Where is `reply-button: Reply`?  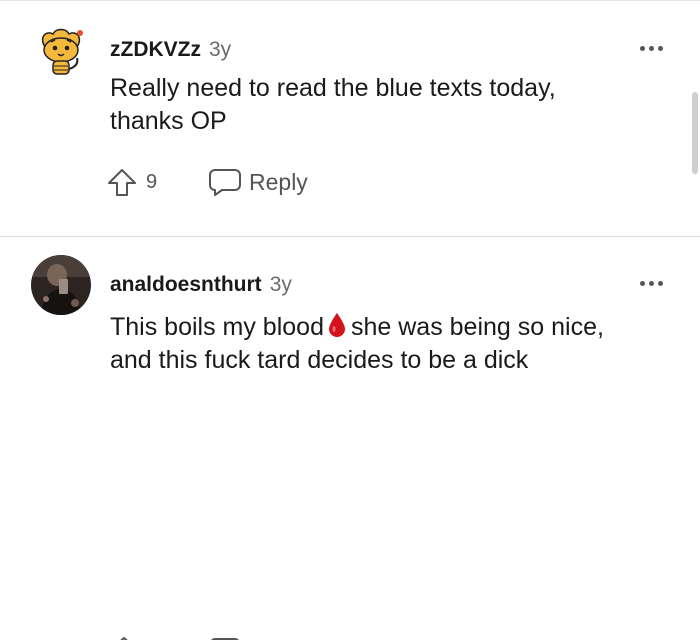
reply-button: Reply is located at coordinates (263, 182).